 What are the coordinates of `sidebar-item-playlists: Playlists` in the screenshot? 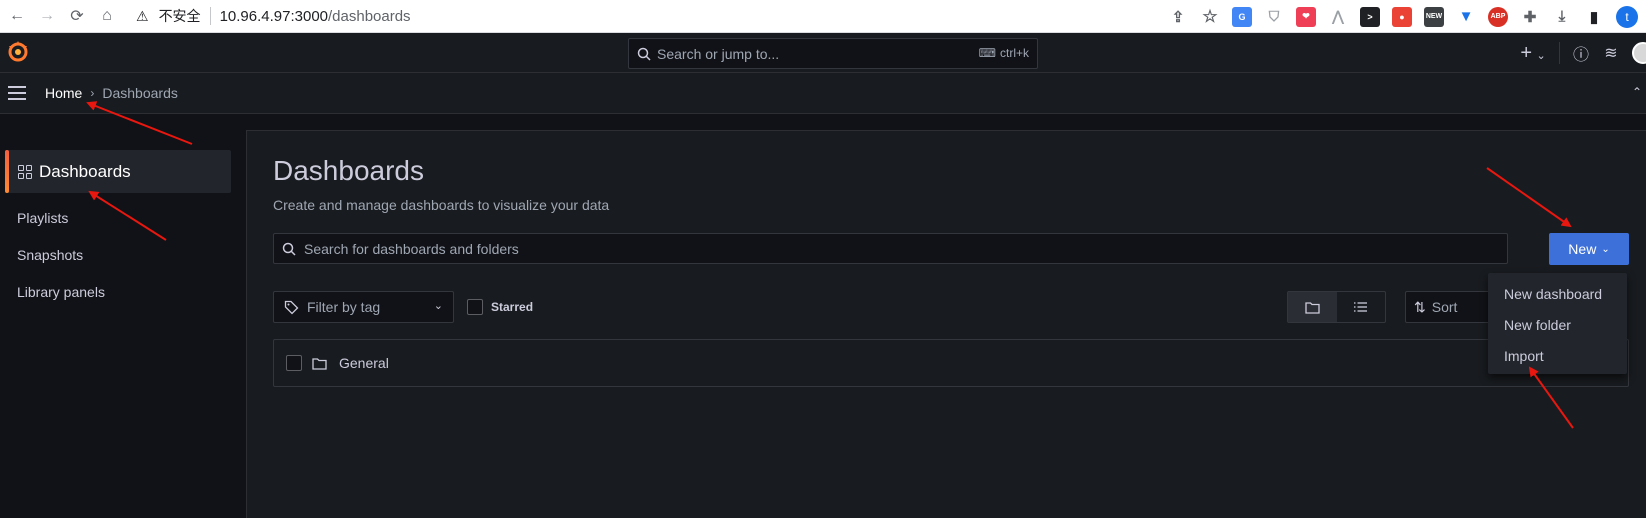 It's located at (42, 218).